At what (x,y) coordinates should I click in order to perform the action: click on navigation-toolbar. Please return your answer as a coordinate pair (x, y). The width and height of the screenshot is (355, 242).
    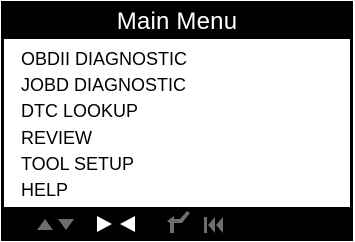
    Looking at the image, I should click on (177, 222).